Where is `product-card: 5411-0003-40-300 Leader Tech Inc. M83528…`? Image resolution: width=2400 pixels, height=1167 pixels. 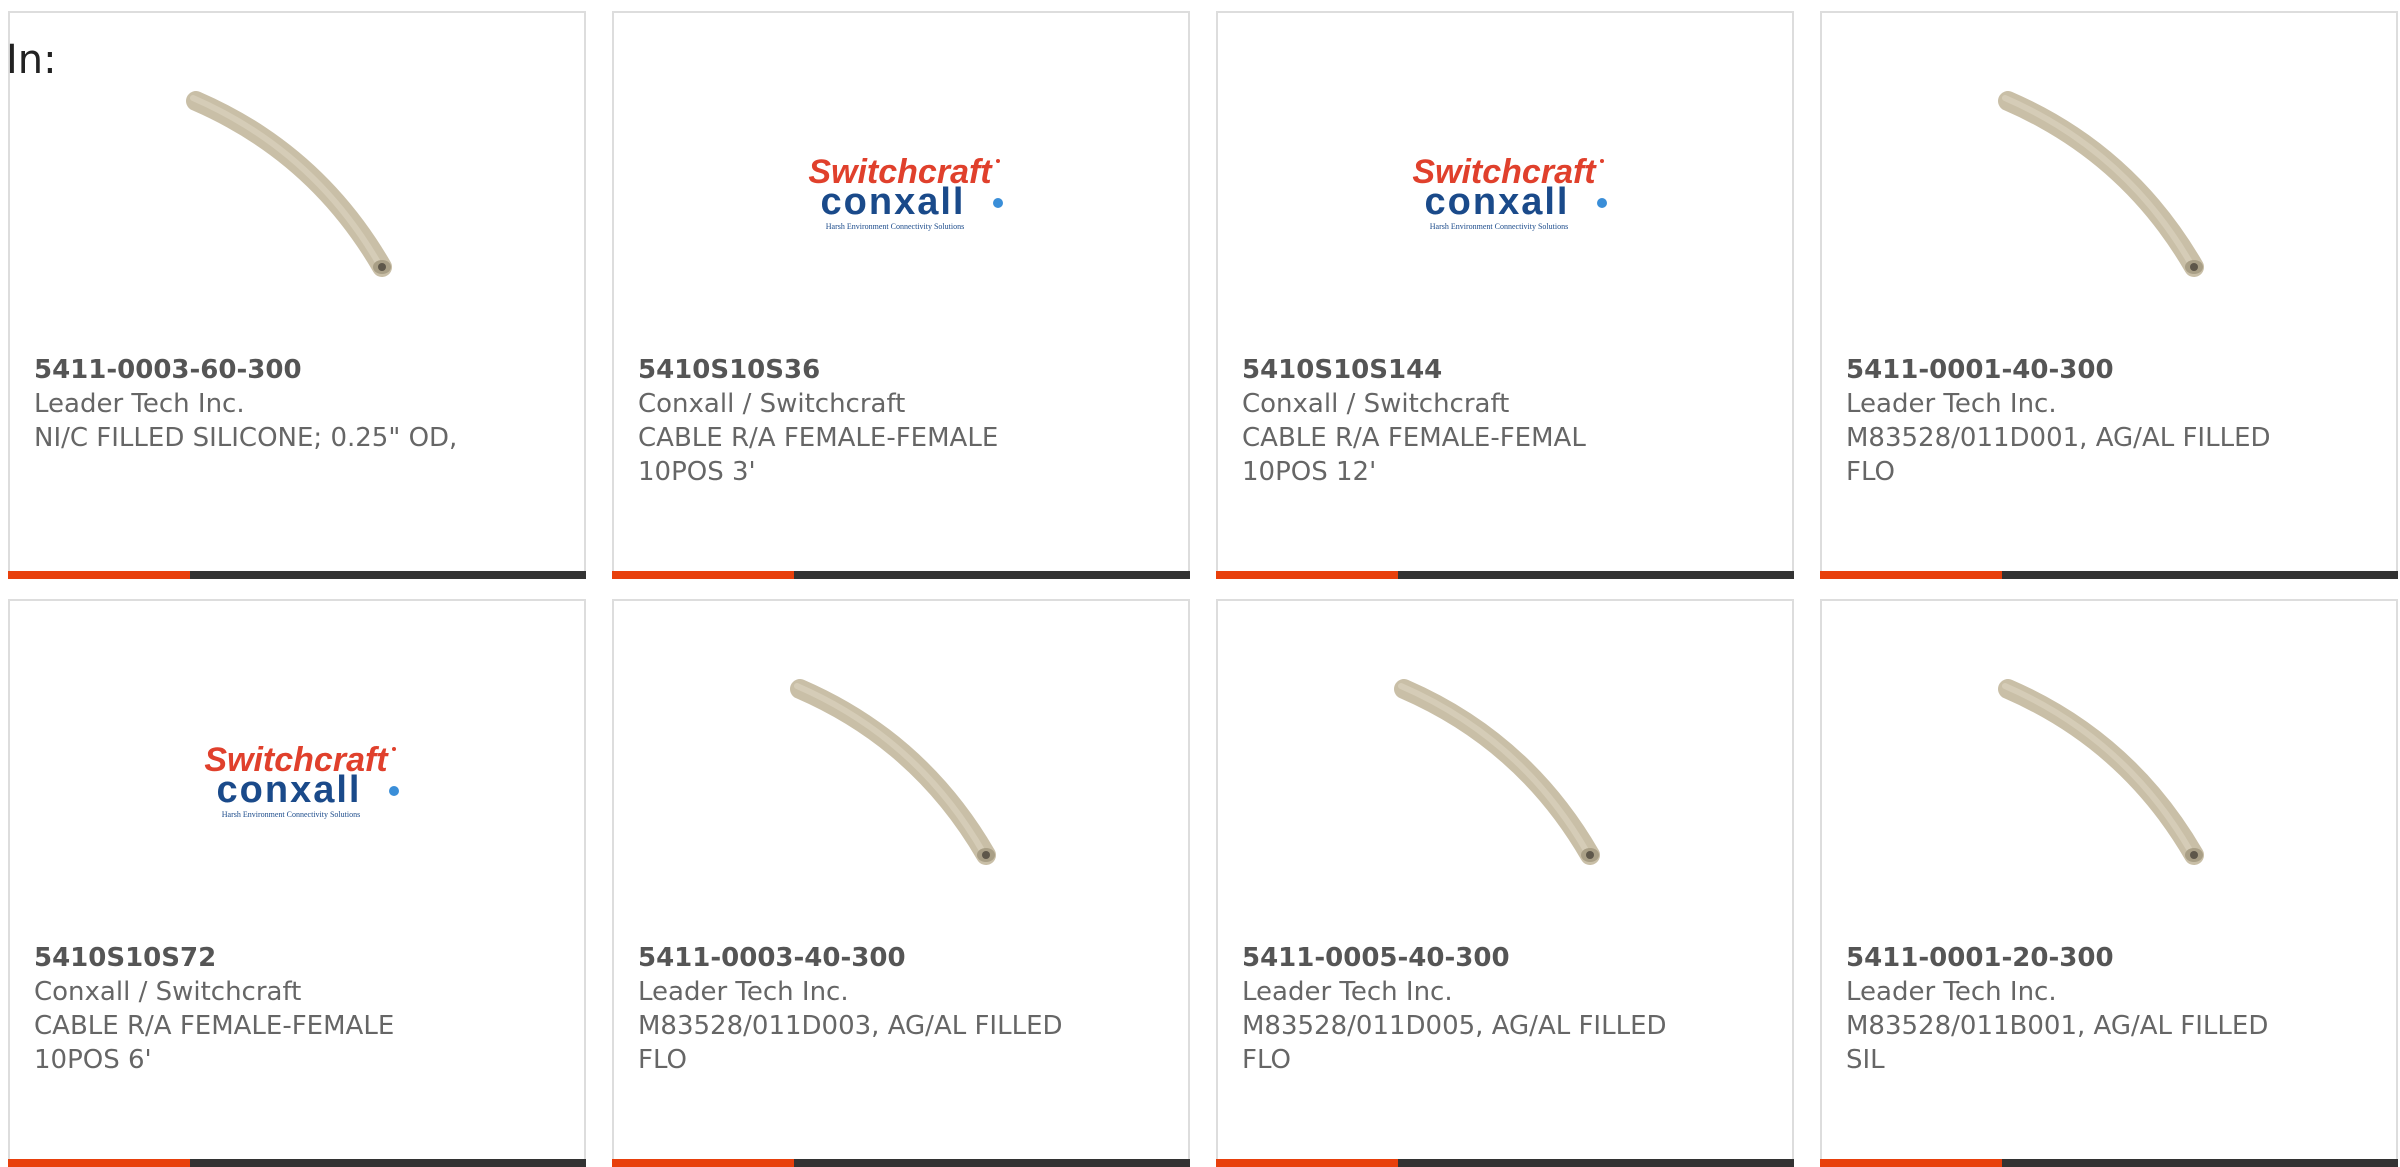
product-card: 5411-0003-40-300 Leader Tech Inc. M83528… is located at coordinates (901, 883).